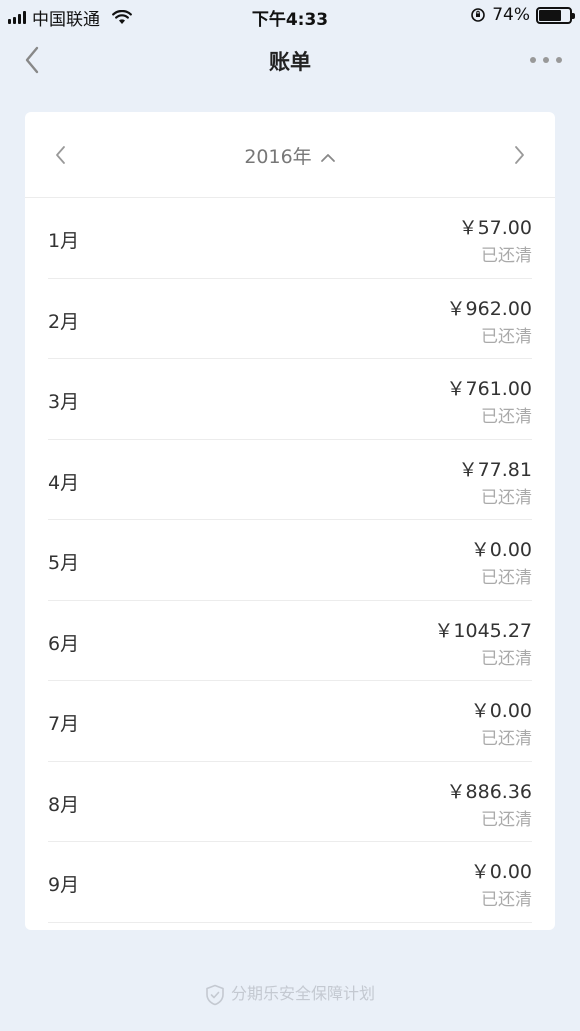 This screenshot has width=580, height=1031. Describe the element at coordinates (215, 994) in the screenshot. I see `shield-check-icon` at that location.